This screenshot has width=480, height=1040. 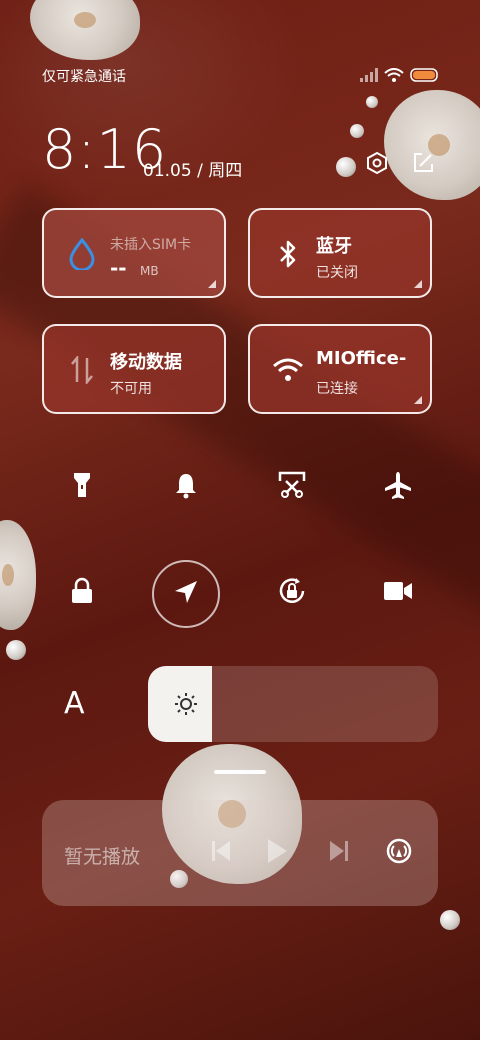 What do you see at coordinates (118, 268) in the screenshot?
I see `data-usage-value: --` at bounding box center [118, 268].